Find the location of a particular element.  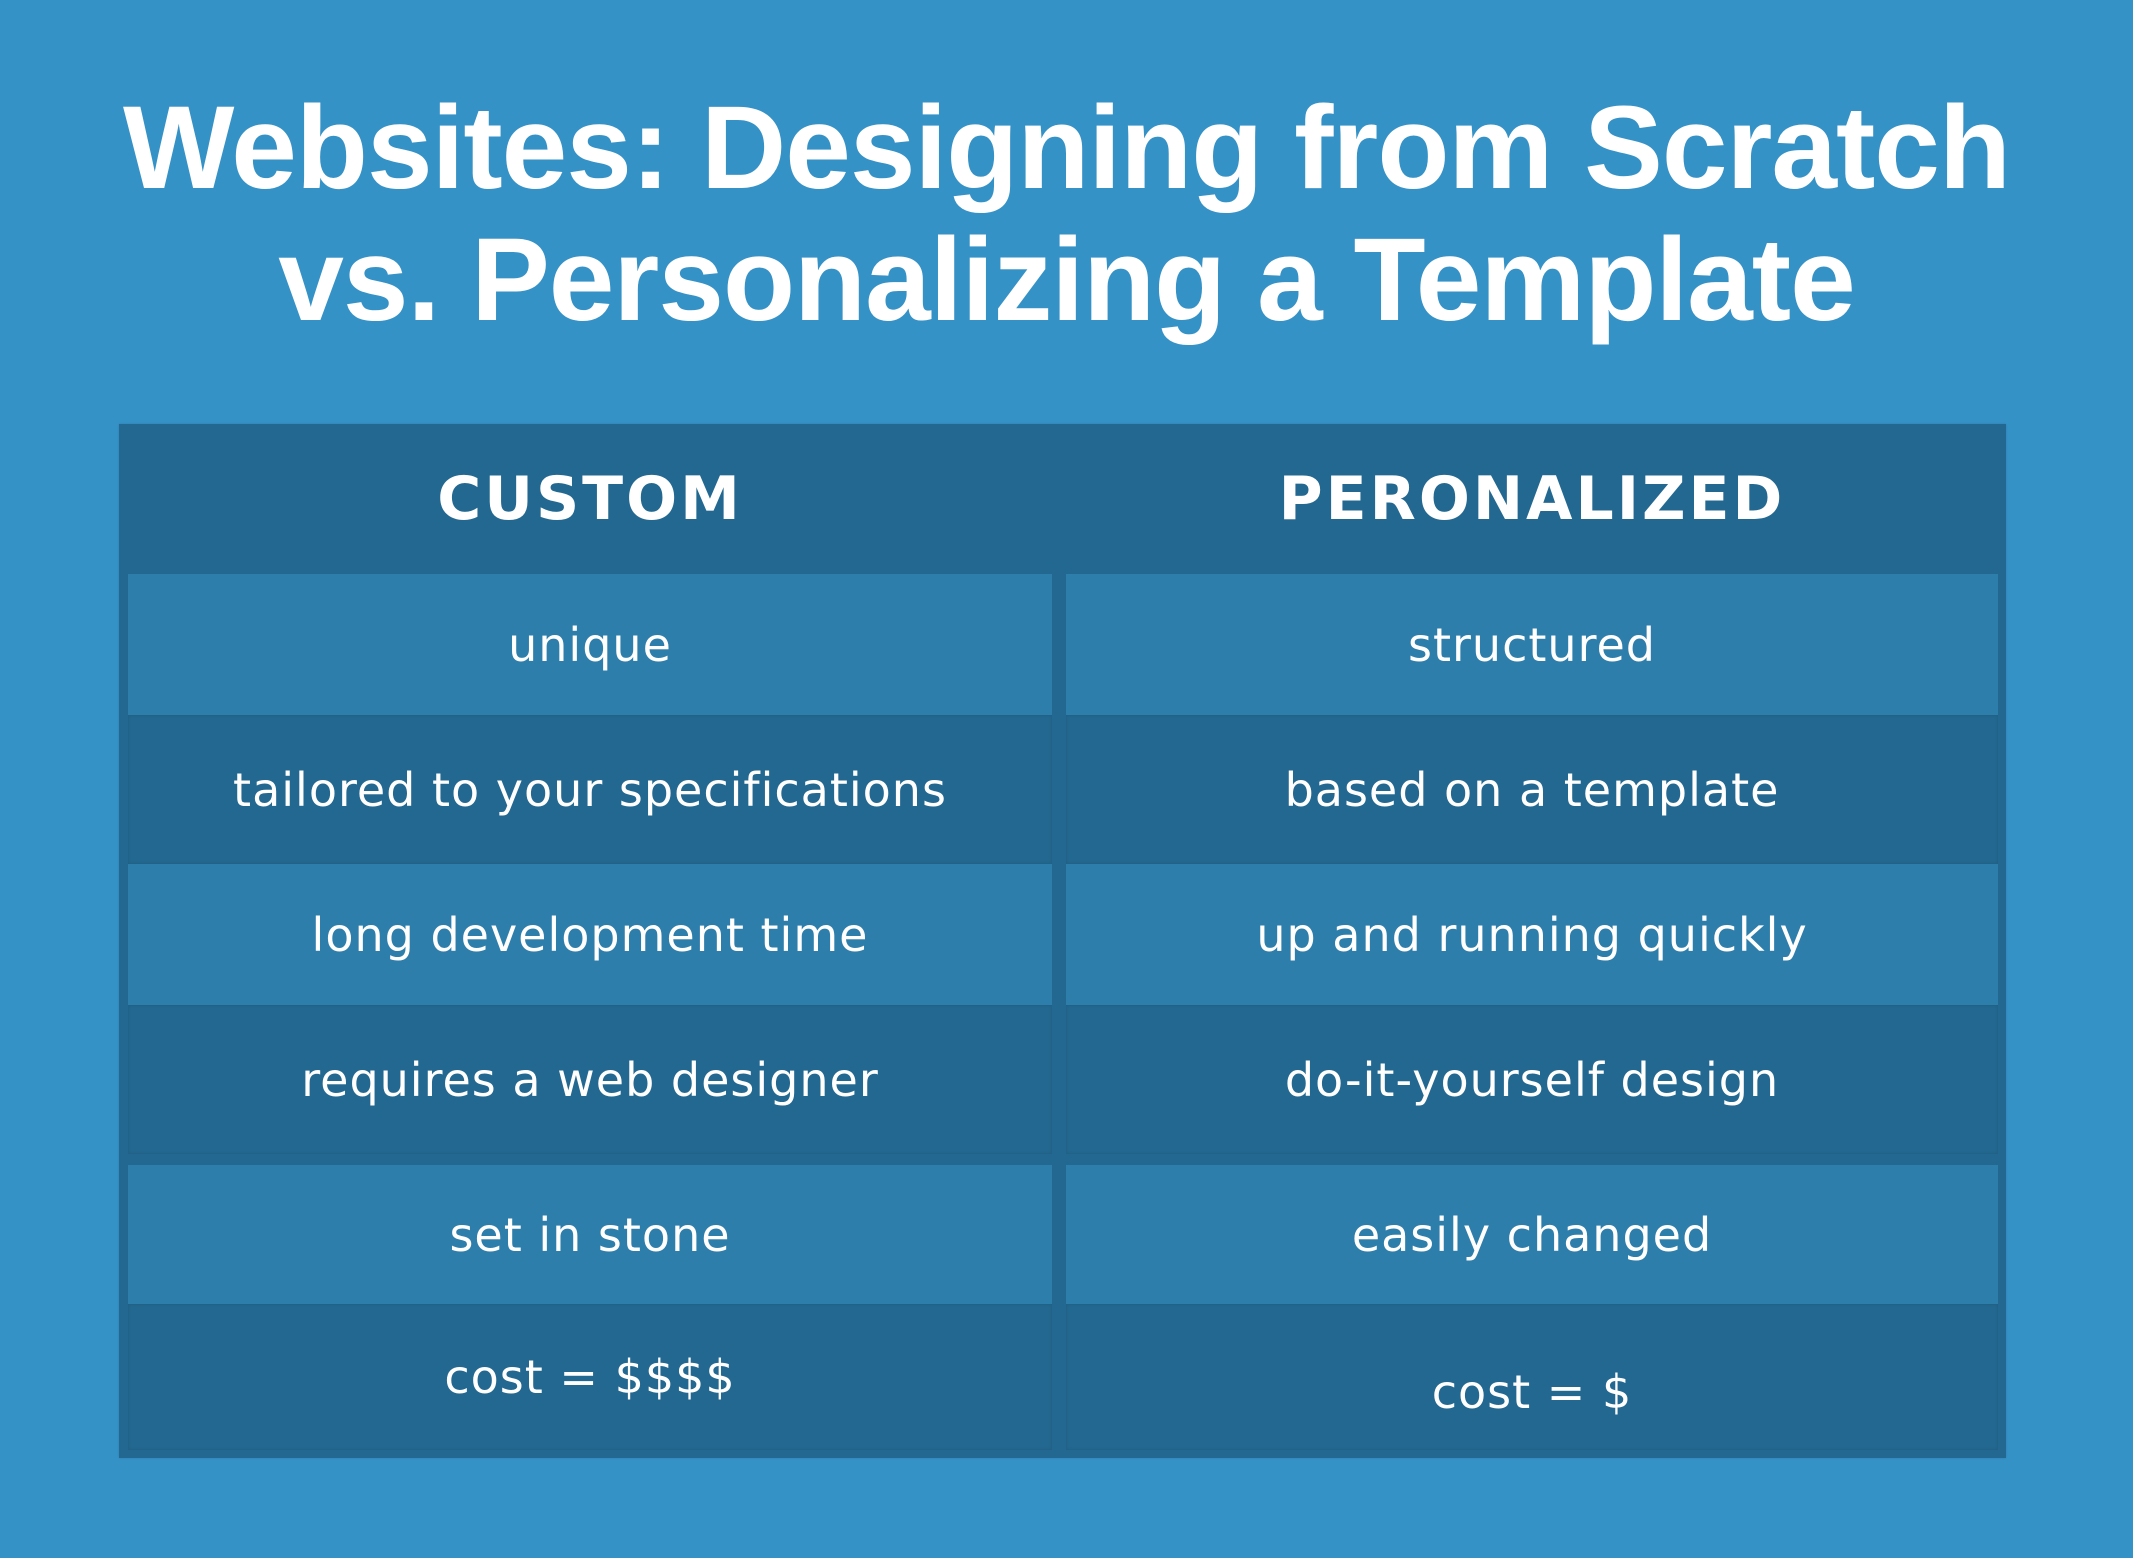

table-cell-personalized: easily changed is located at coordinates (1532, 1234).